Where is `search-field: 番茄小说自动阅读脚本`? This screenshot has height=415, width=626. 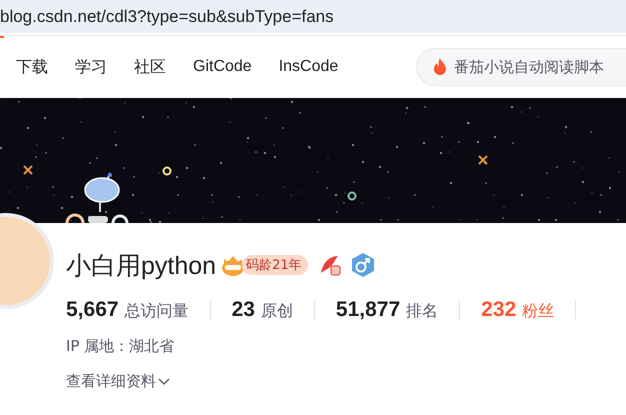
search-field: 番茄小说自动阅读脚本 is located at coordinates (521, 67).